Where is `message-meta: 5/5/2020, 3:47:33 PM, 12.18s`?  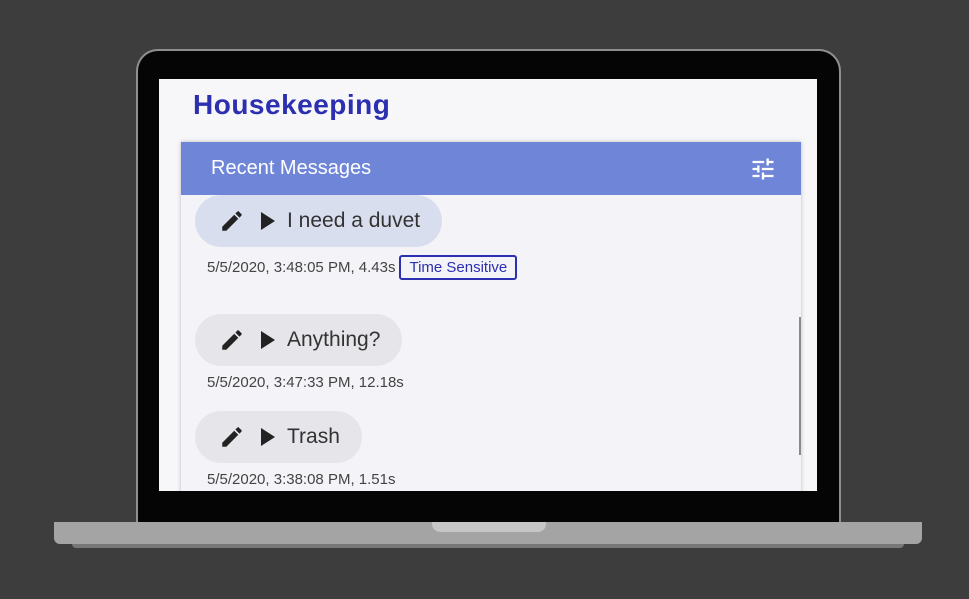
message-meta: 5/5/2020, 3:47:33 PM, 12.18s is located at coordinates (305, 382).